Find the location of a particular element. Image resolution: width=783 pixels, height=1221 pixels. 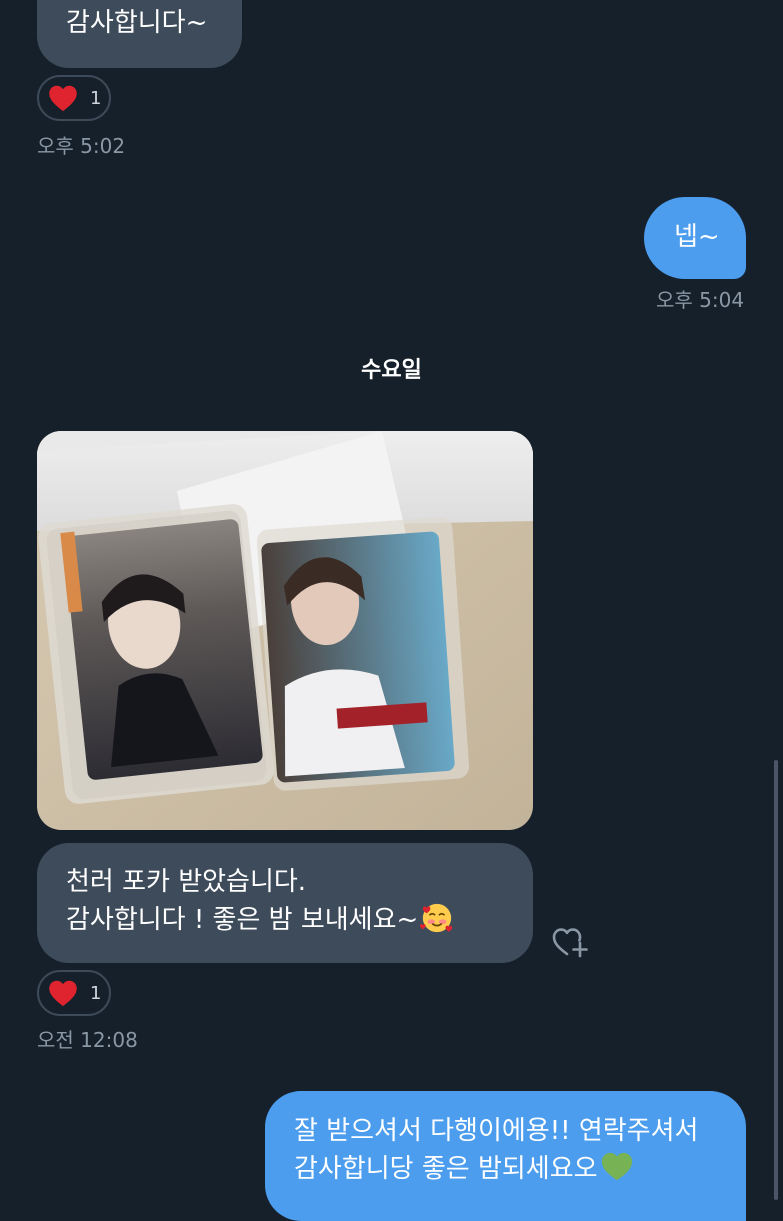

outgoing-message-bubble: 넵~ is located at coordinates (695, 238).